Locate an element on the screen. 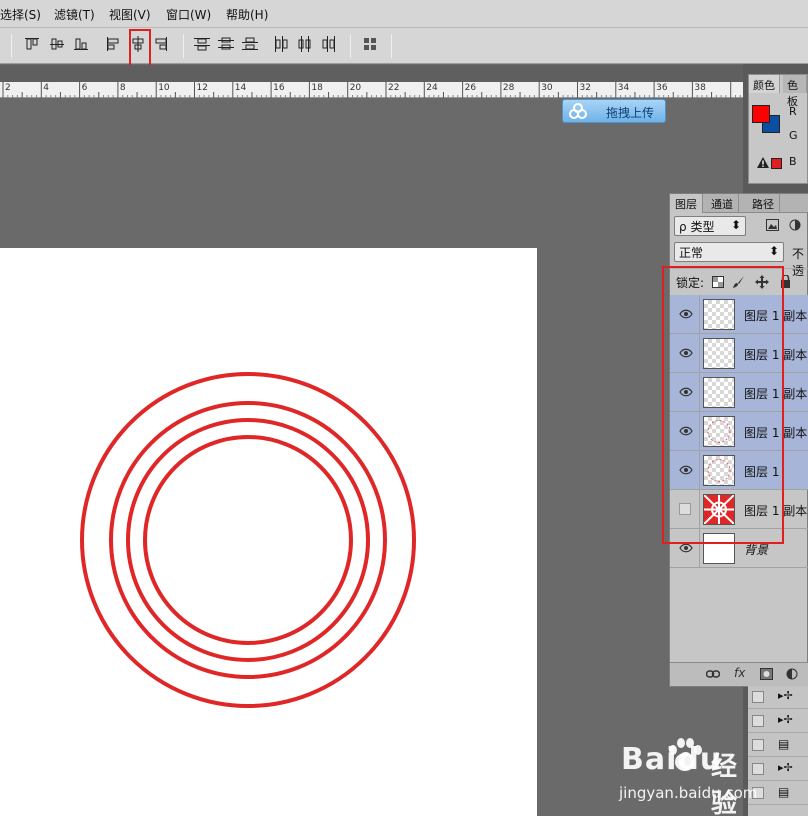  layer-filter-select: ρ 类型 ⬍ is located at coordinates (710, 226).